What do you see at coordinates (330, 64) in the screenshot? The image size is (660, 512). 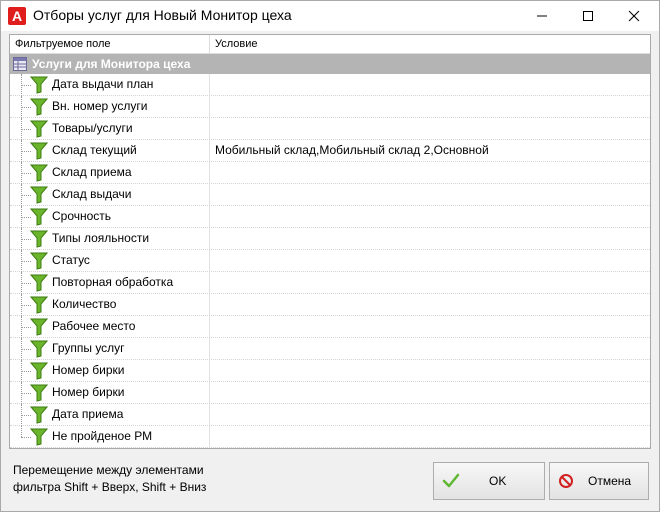 I see `group-row: Услуги для Монитора цеха` at bounding box center [330, 64].